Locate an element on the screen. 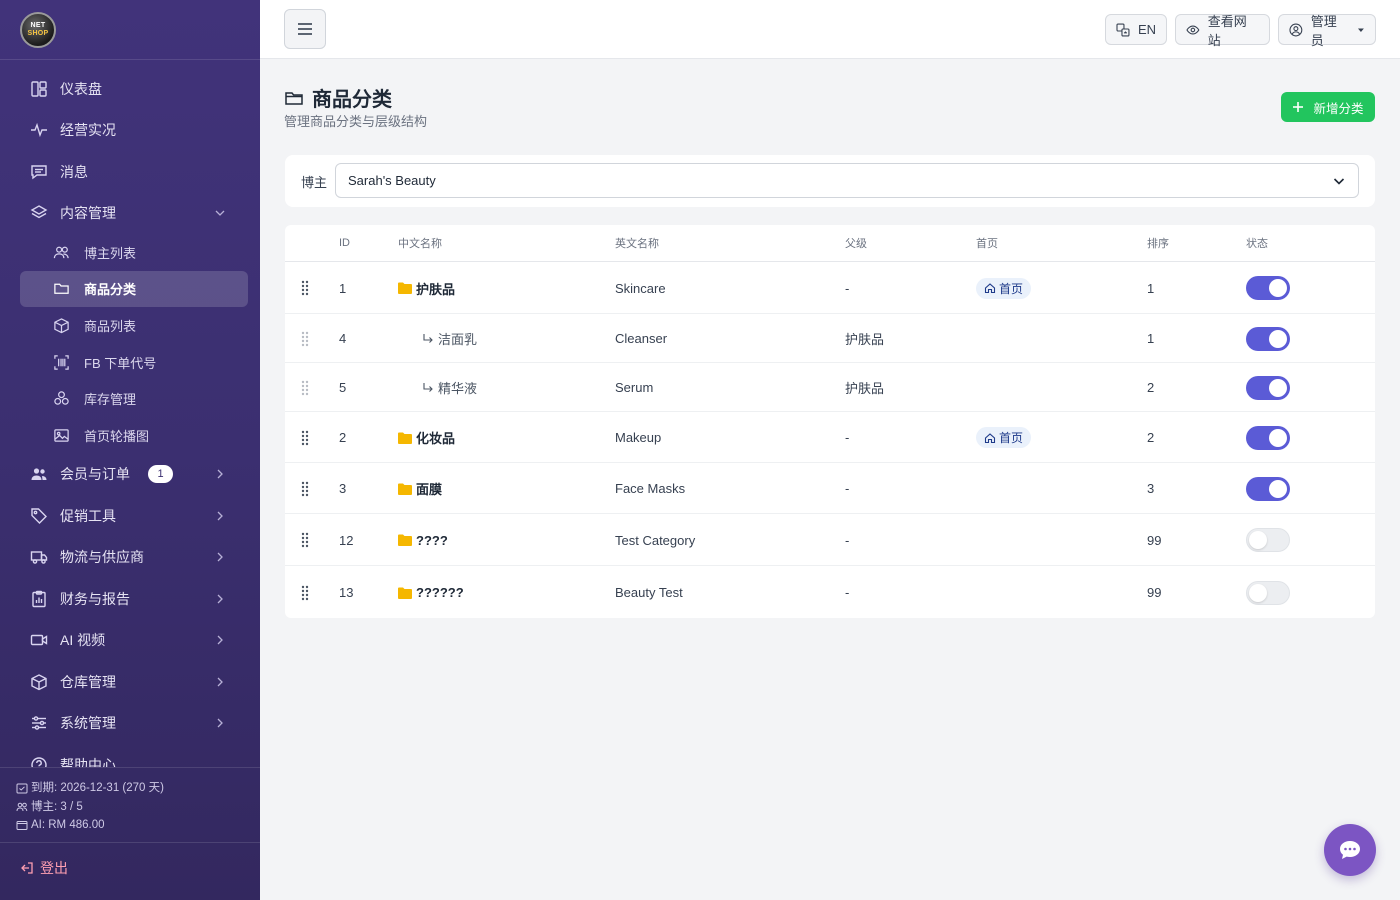  view-site-button: 查看网站 is located at coordinates (1222, 31).